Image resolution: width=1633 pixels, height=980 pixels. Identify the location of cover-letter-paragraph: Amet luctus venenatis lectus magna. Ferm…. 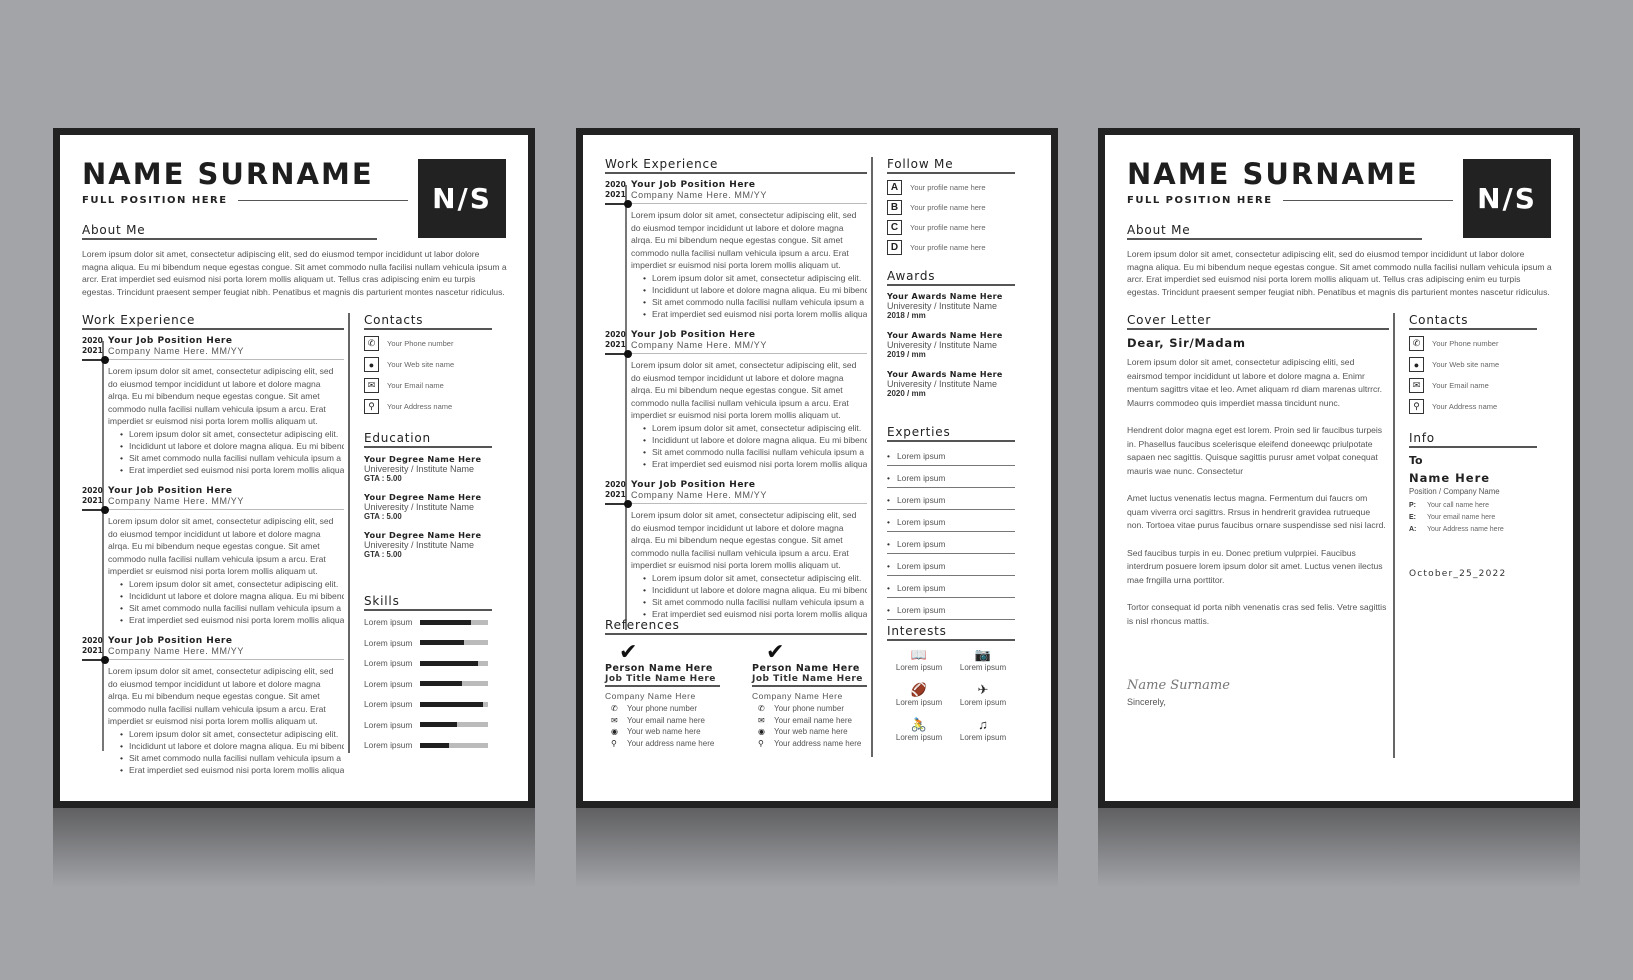
(1256, 511).